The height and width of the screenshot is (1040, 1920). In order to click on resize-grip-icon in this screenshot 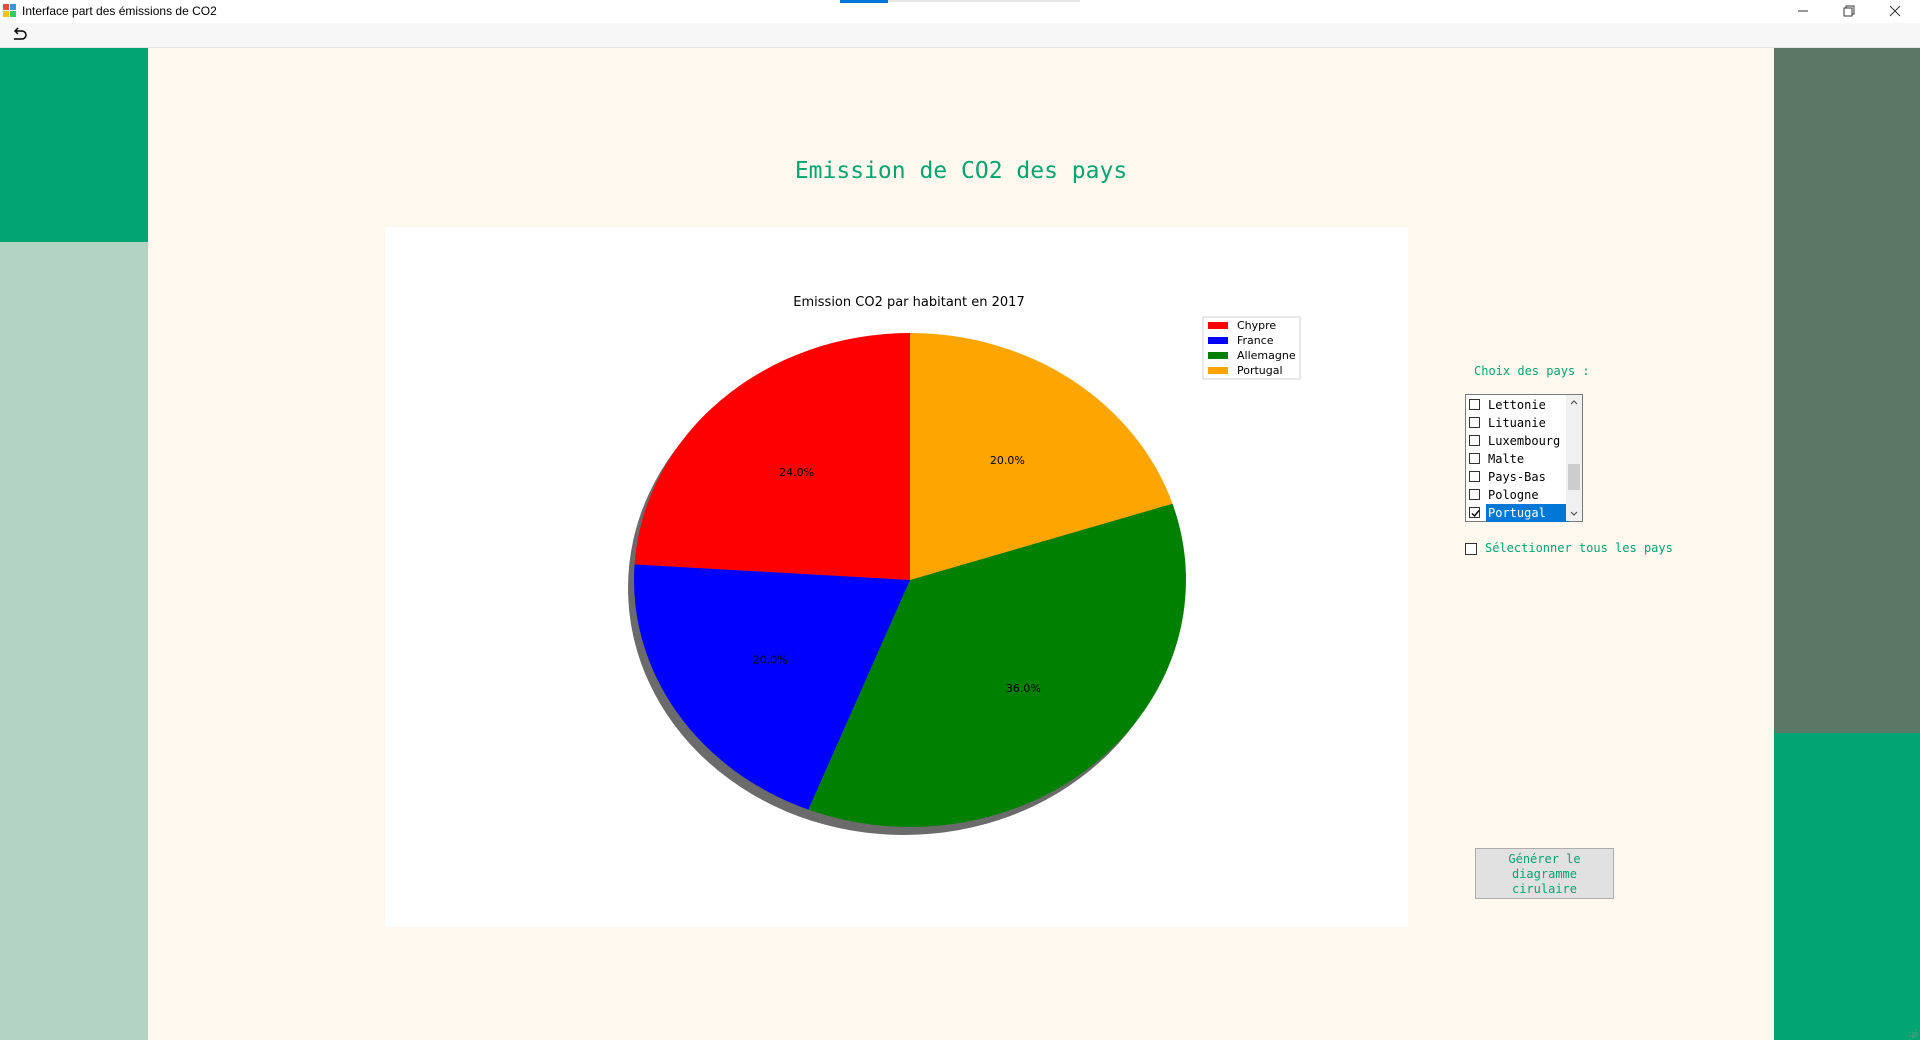, I will do `click(1913, 1033)`.